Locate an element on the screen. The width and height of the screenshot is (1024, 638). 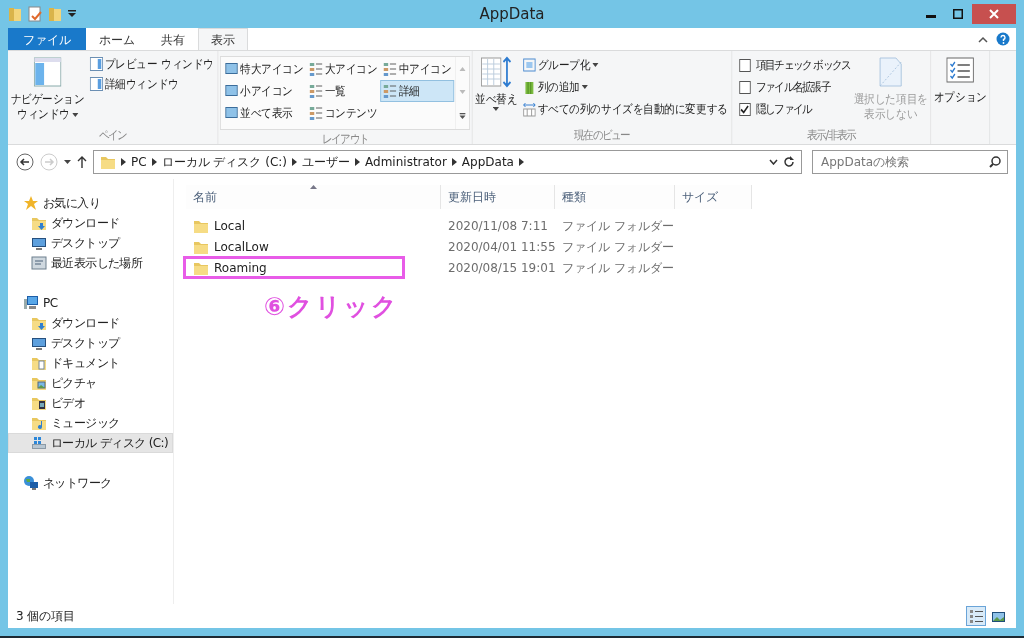
close-button is located at coordinates (994, 14).